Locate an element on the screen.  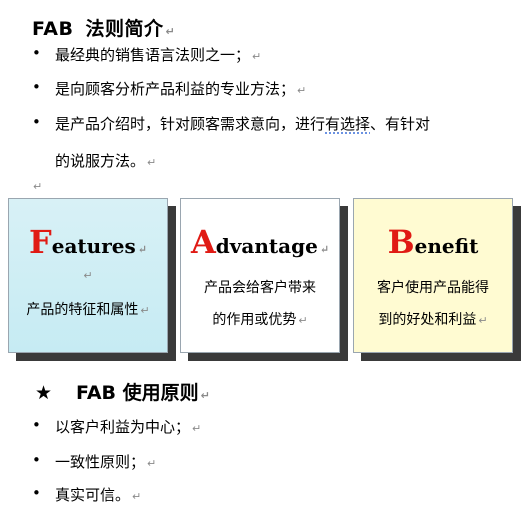
card-initial: F is located at coordinates (40, 242).